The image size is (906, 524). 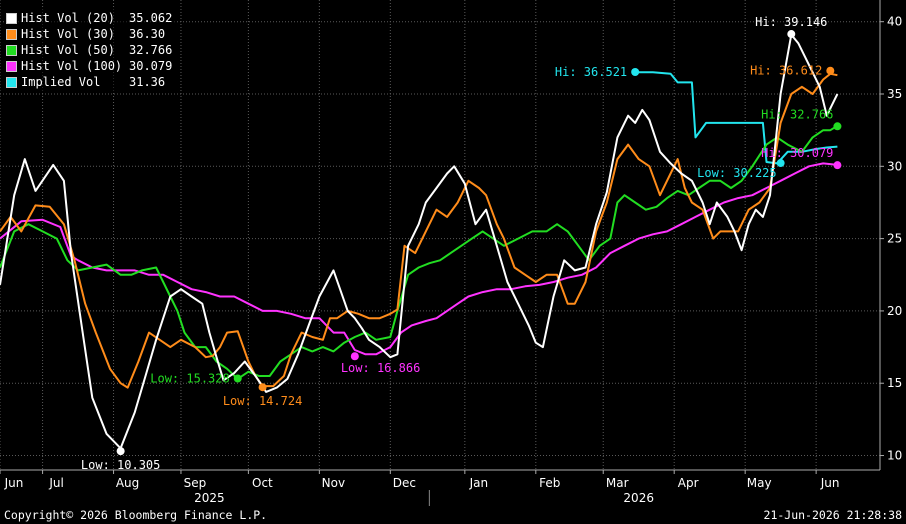 What do you see at coordinates (688, 483) in the screenshot?
I see `x-tick-label: Apr` at bounding box center [688, 483].